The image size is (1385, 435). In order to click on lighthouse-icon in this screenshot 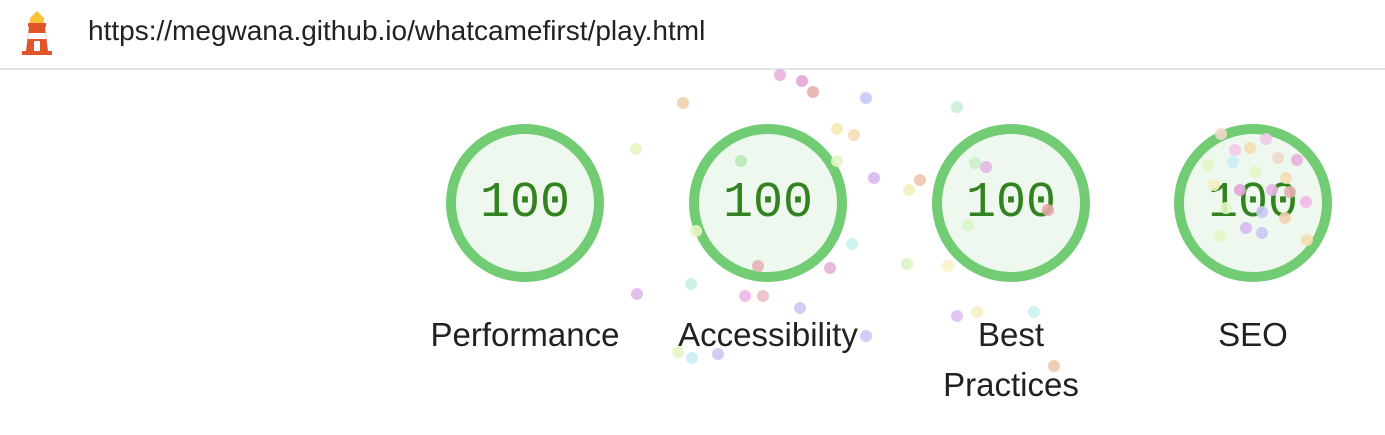, I will do `click(37, 33)`.